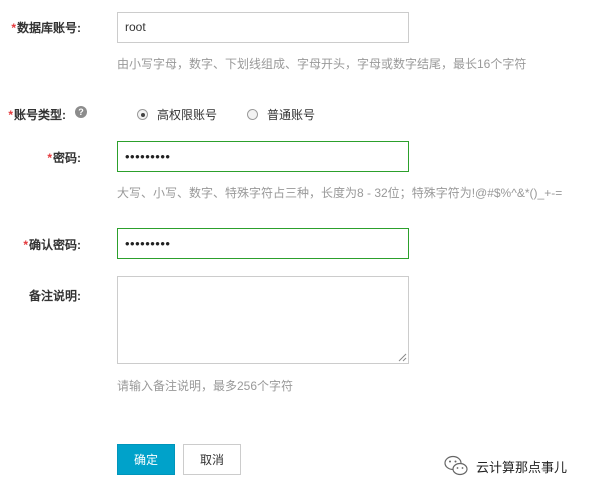 The width and height of the screenshot is (593, 490). What do you see at coordinates (263, 27) in the screenshot?
I see `db-account-input: root` at bounding box center [263, 27].